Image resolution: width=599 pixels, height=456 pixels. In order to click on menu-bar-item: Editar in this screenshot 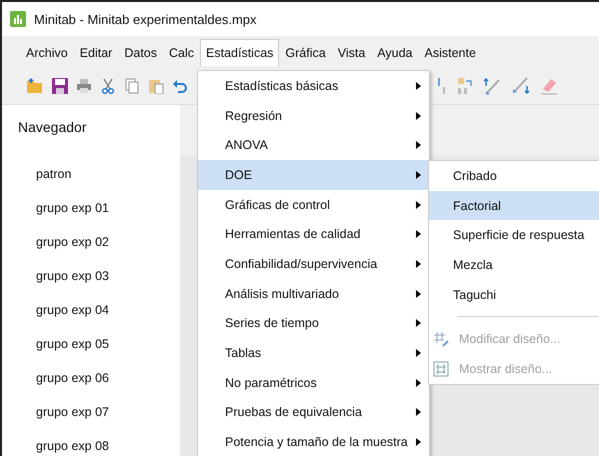, I will do `click(96, 52)`.